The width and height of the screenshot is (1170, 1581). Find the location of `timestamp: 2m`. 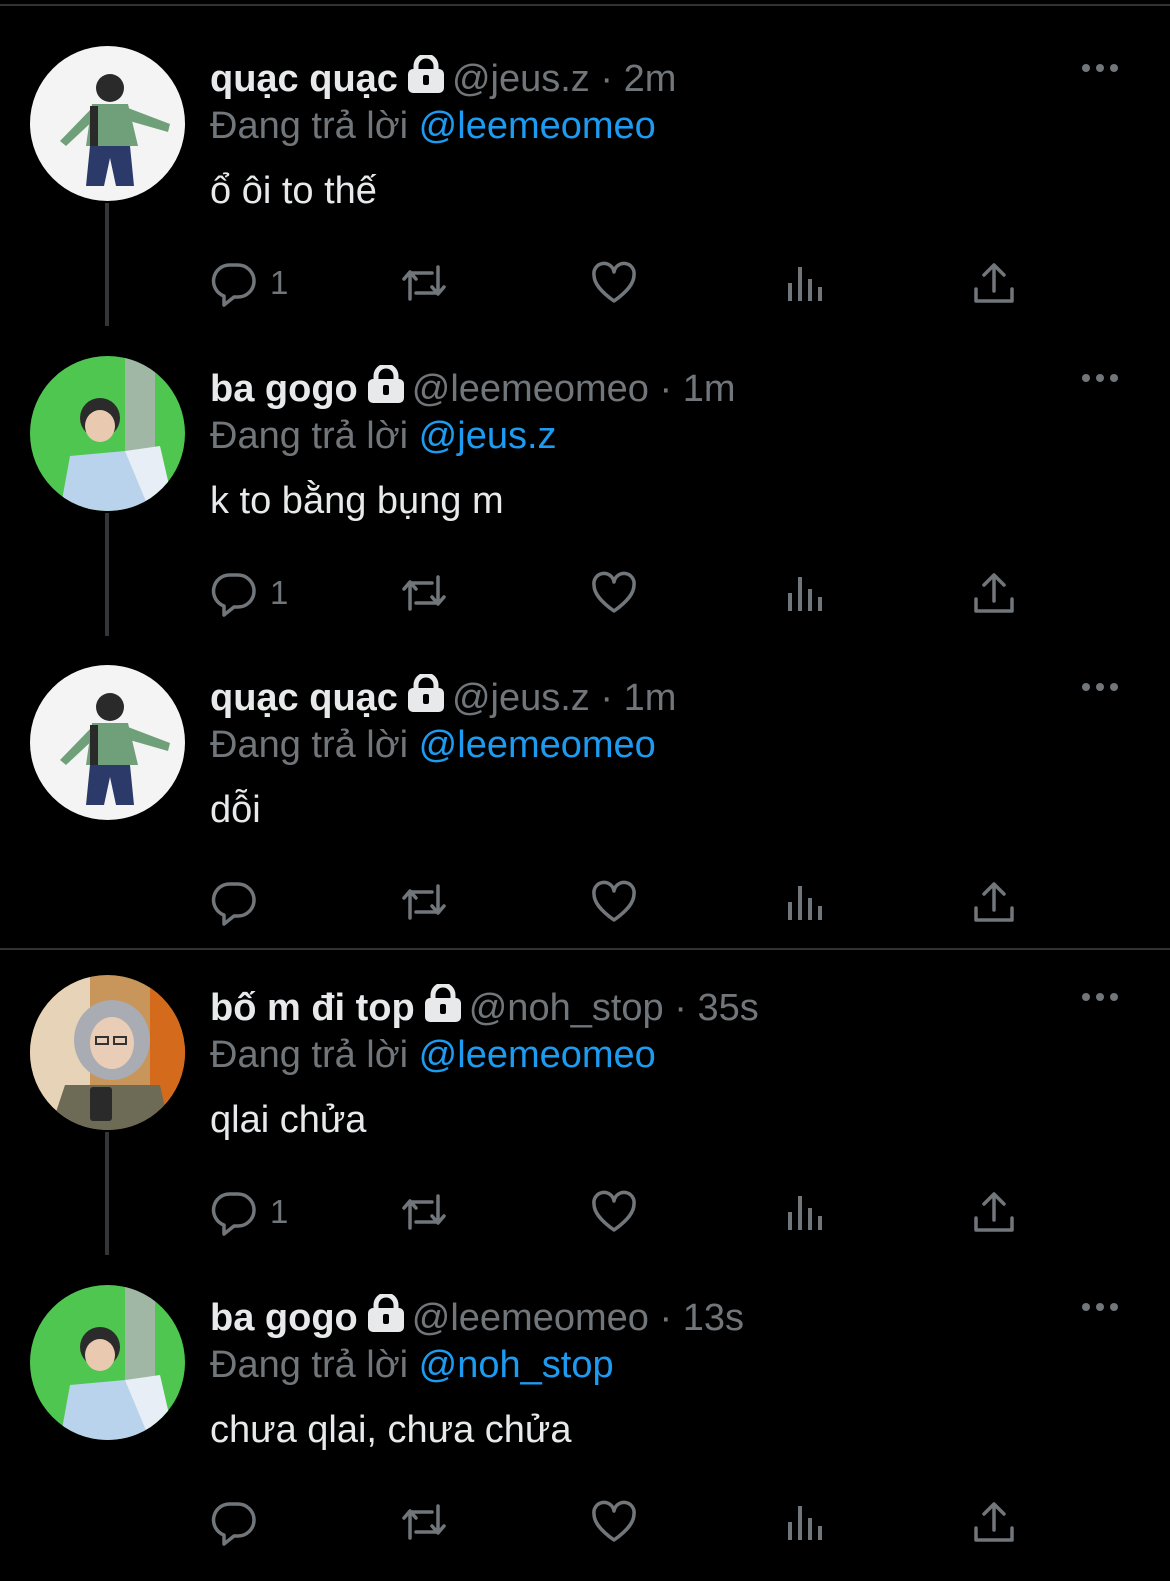

timestamp: 2m is located at coordinates (650, 79).